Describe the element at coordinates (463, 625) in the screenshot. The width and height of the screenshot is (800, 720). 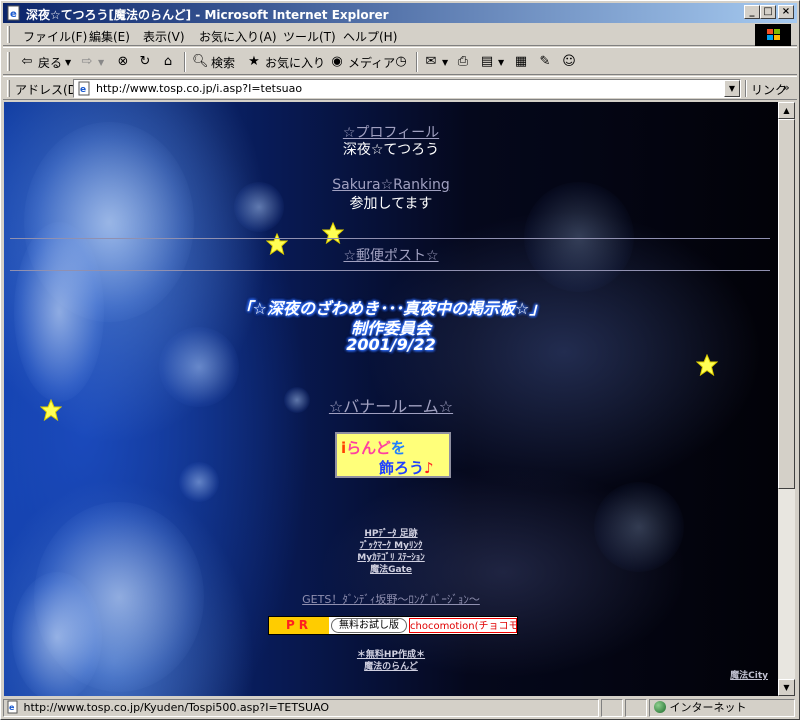
I see `pr-ad-text: chocomotion(チョコモ` at that location.